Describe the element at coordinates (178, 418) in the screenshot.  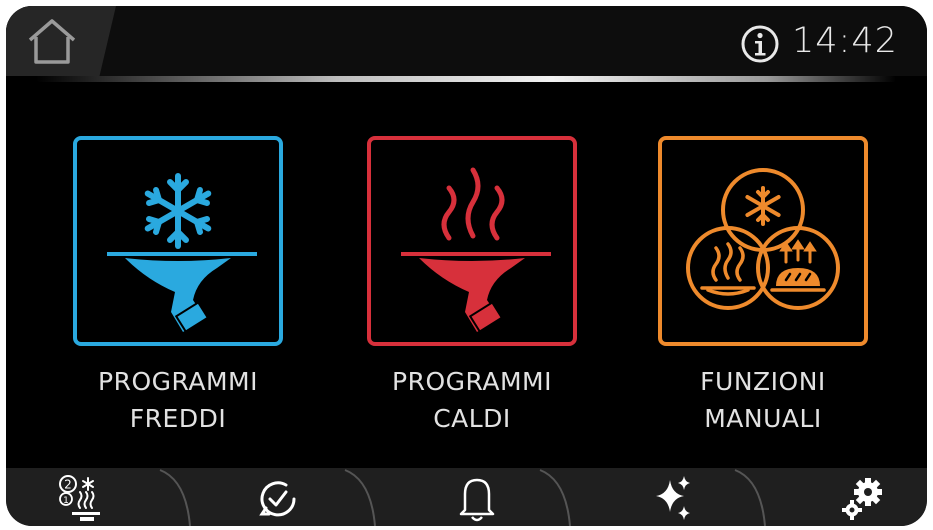
I see `cold-programs-label-line2: FREDDI` at that location.